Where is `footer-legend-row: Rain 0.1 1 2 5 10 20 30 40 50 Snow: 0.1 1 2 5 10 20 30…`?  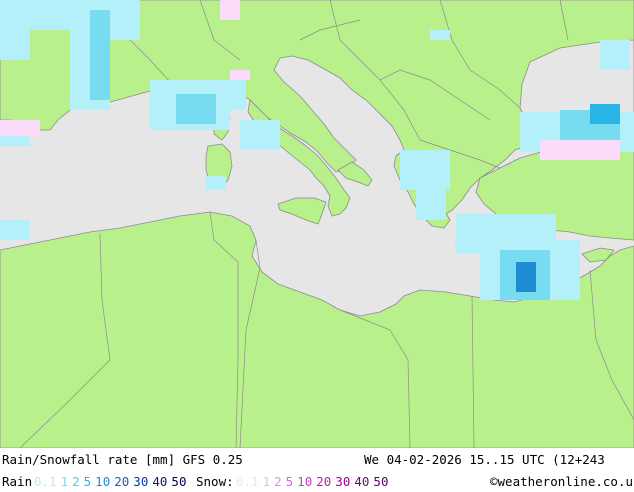
footer-legend-row: Rain 0.1 1 2 5 10 20 30 40 50 Snow: 0.1 1 2 5 10 20 30… is located at coordinates (317, 482).